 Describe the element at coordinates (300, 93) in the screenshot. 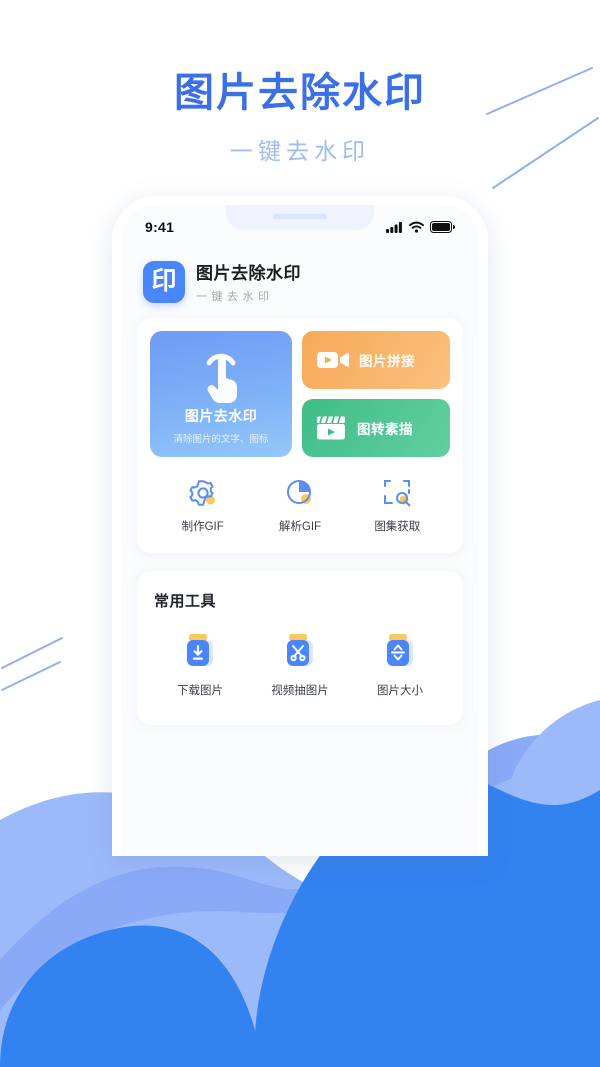

I see `page-title: 图片去除水印` at that location.